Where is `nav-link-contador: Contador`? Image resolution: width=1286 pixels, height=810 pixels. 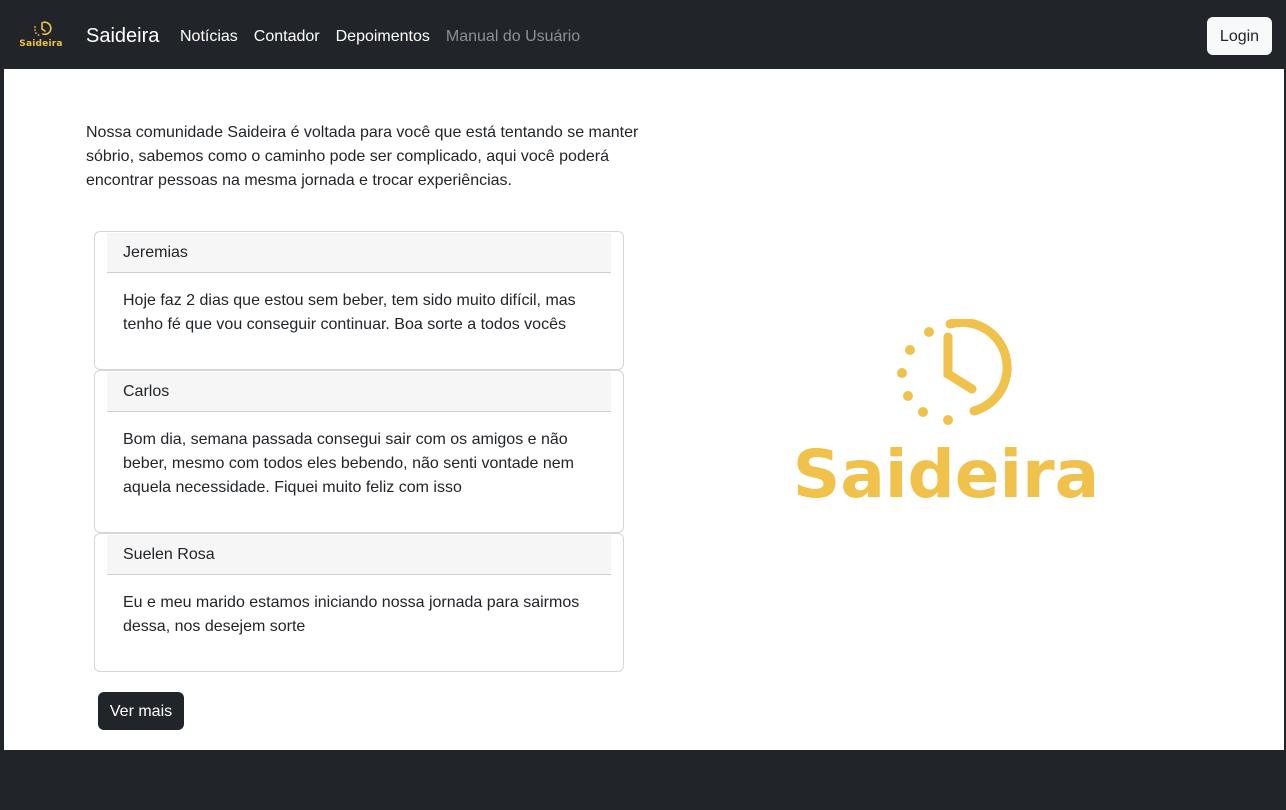 nav-link-contador: Contador is located at coordinates (287, 36).